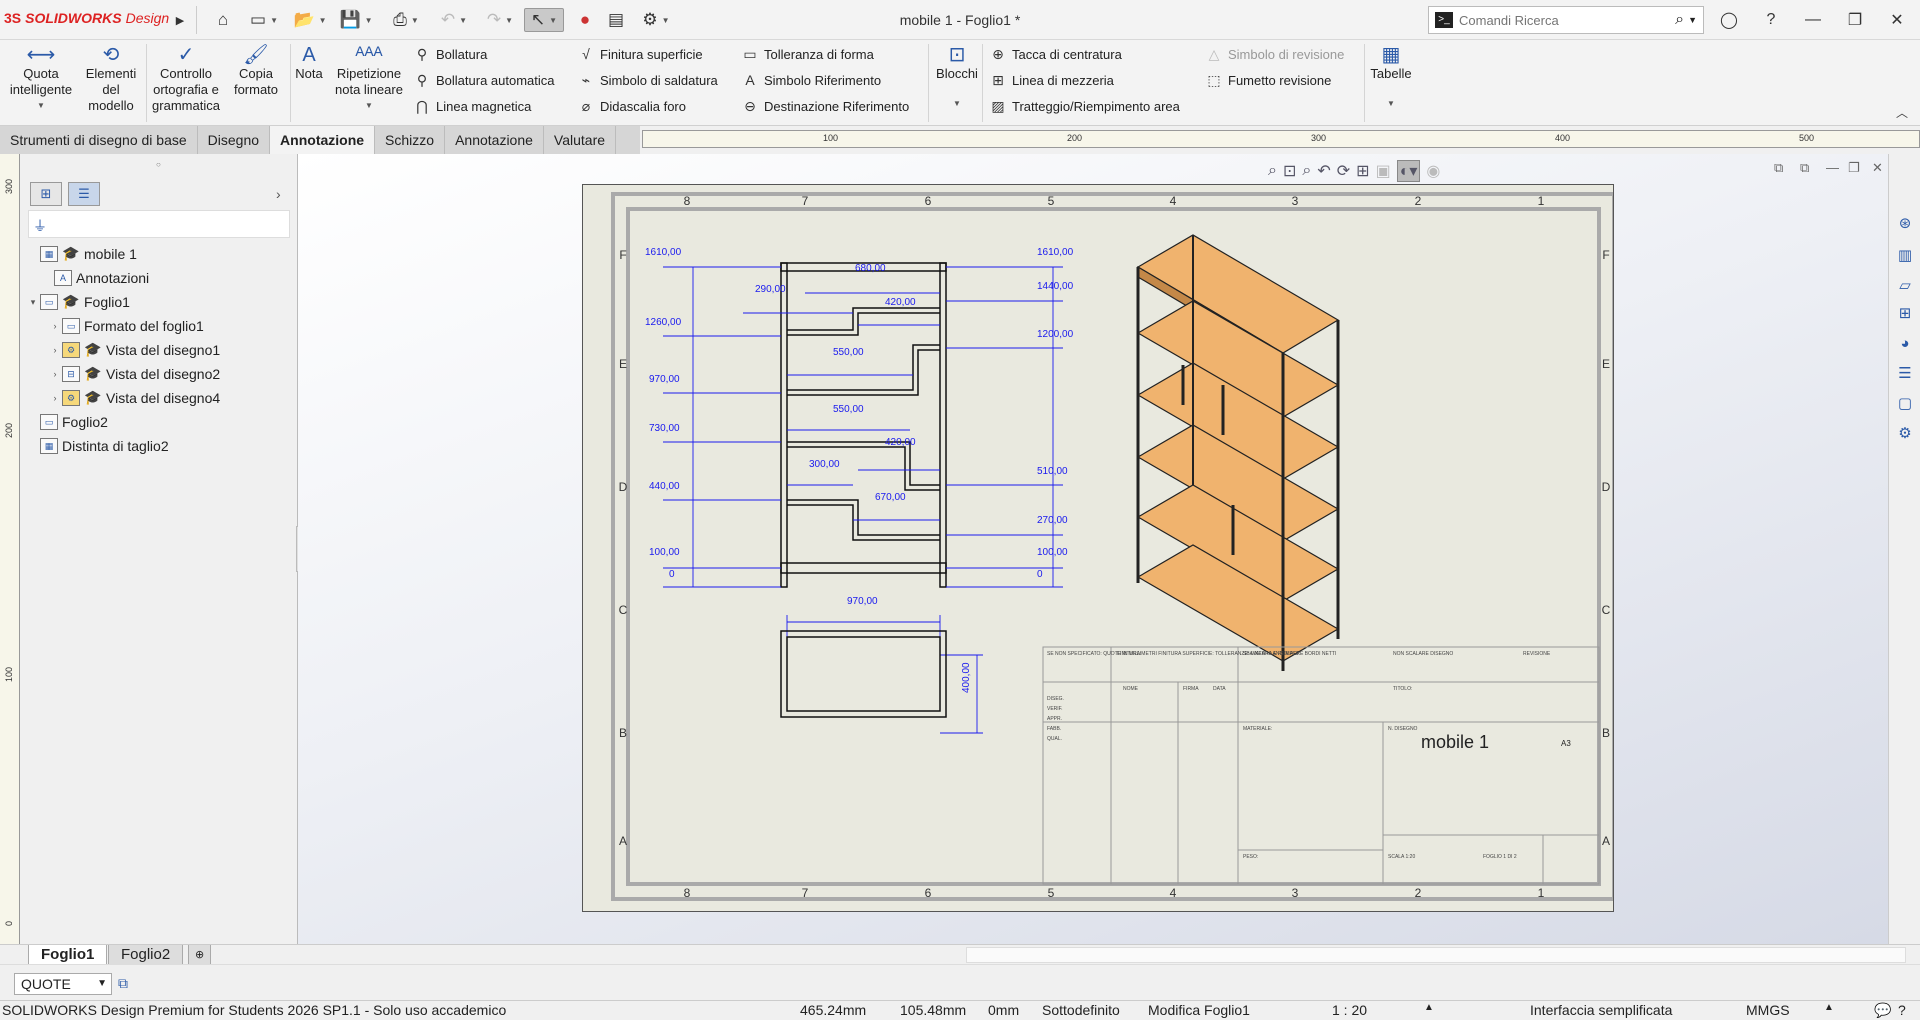 Image resolution: width=1920 pixels, height=1020 pixels. What do you see at coordinates (848, 409) in the screenshot?
I see `dim-550-mid: 550,00` at bounding box center [848, 409].